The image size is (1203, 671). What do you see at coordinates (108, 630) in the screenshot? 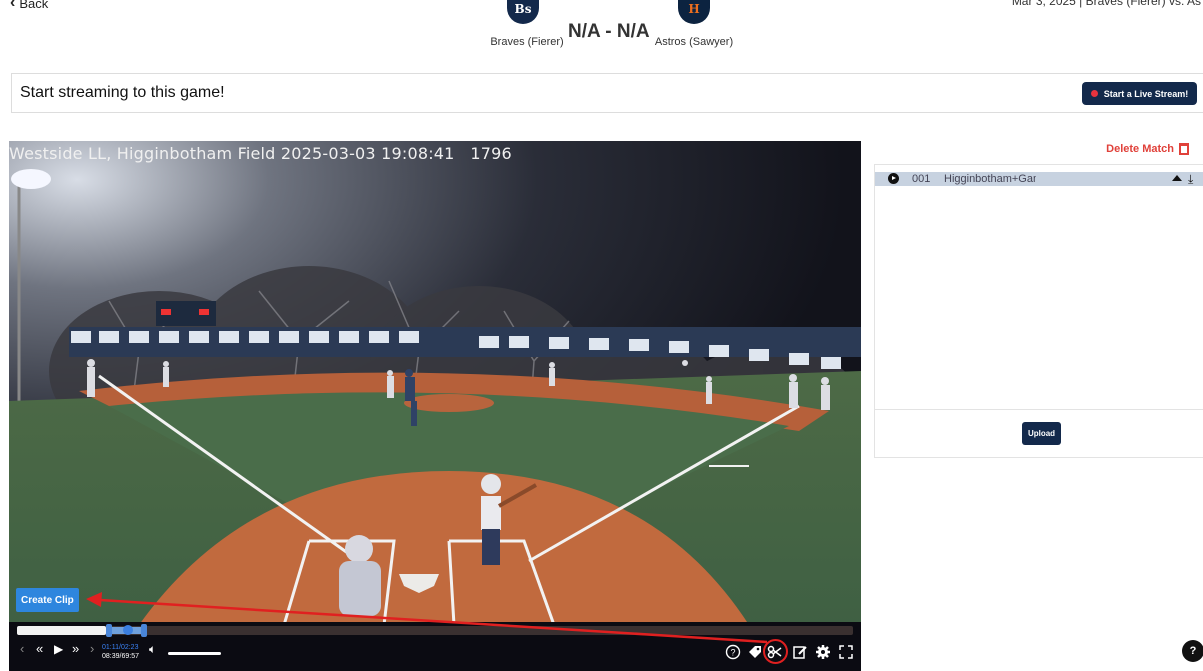
I see `clip-start-handle` at bounding box center [108, 630].